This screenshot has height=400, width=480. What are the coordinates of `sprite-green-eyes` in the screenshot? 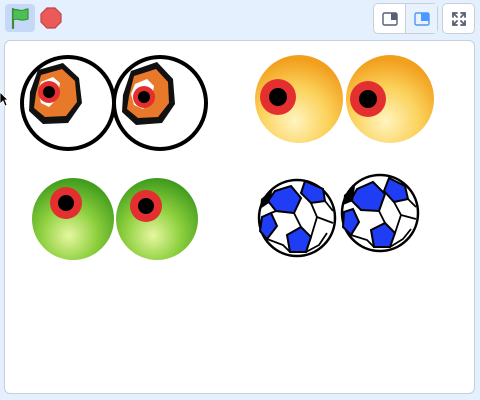 It's located at (115, 219).